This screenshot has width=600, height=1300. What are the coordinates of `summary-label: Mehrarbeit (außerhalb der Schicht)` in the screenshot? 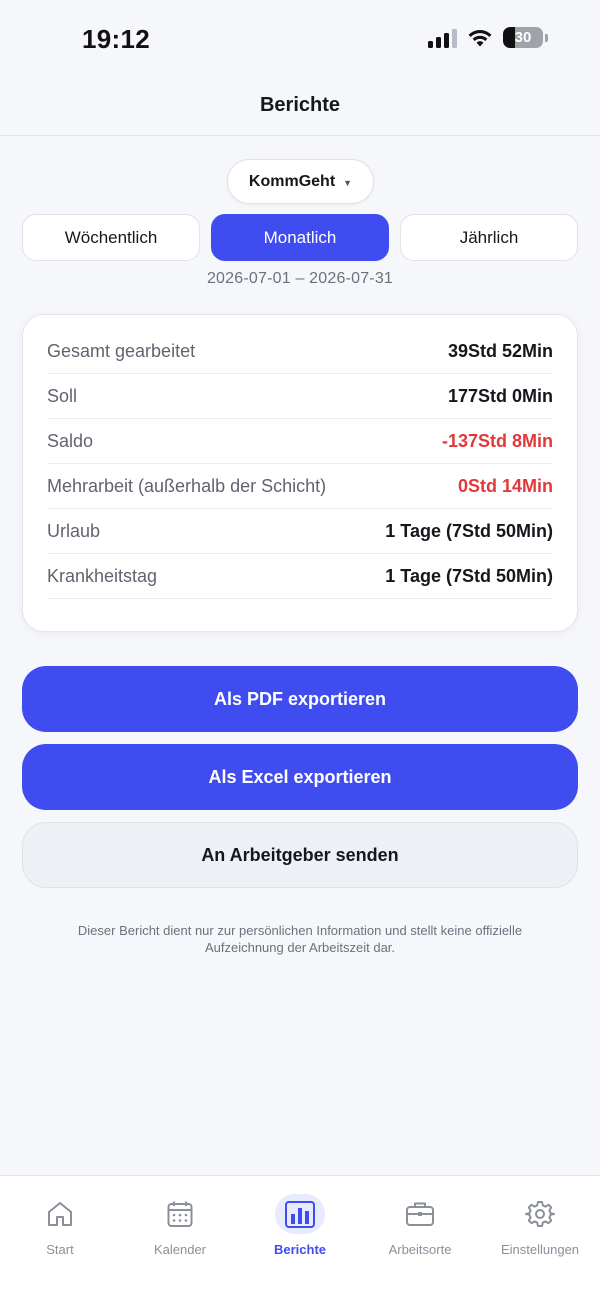 It's located at (187, 485).